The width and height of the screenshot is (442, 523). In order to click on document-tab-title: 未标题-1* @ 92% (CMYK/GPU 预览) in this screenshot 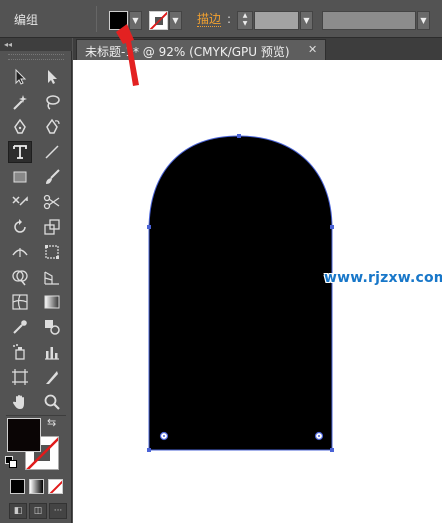, I will do `click(187, 52)`.